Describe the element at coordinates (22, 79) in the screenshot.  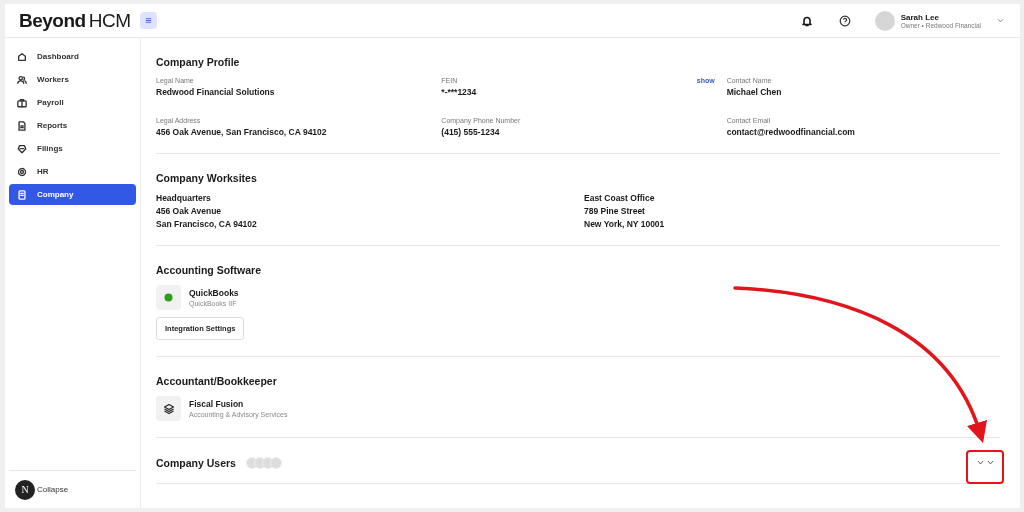
I see `users-icon` at that location.